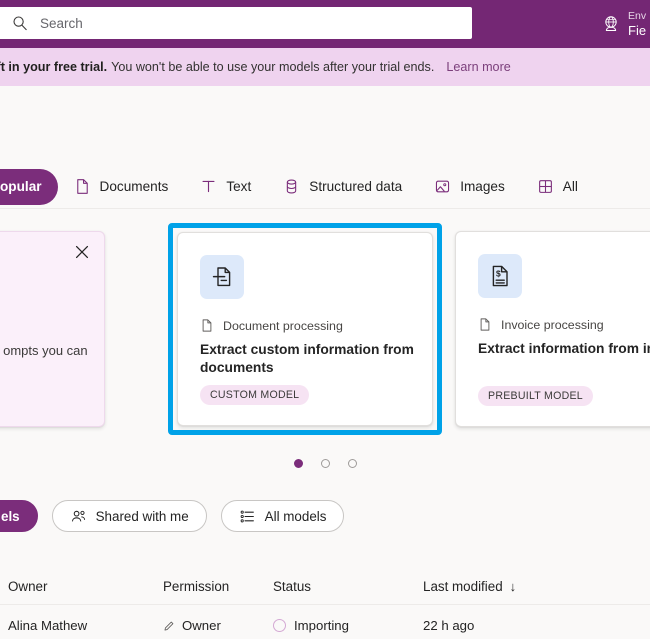 The width and height of the screenshot is (650, 639). I want to click on tab-all-label: All, so click(570, 186).